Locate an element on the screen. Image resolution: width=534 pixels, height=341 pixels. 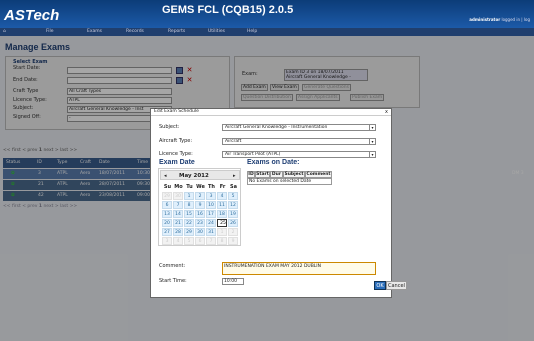
user-name: administrator is located at coordinates (485, 19).